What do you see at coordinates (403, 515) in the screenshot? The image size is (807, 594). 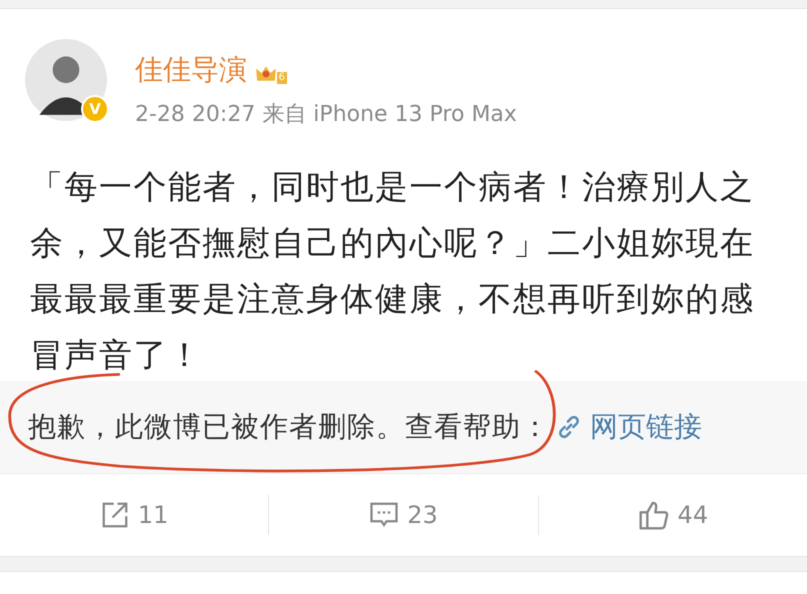 I see `comment-button: 23` at bounding box center [403, 515].